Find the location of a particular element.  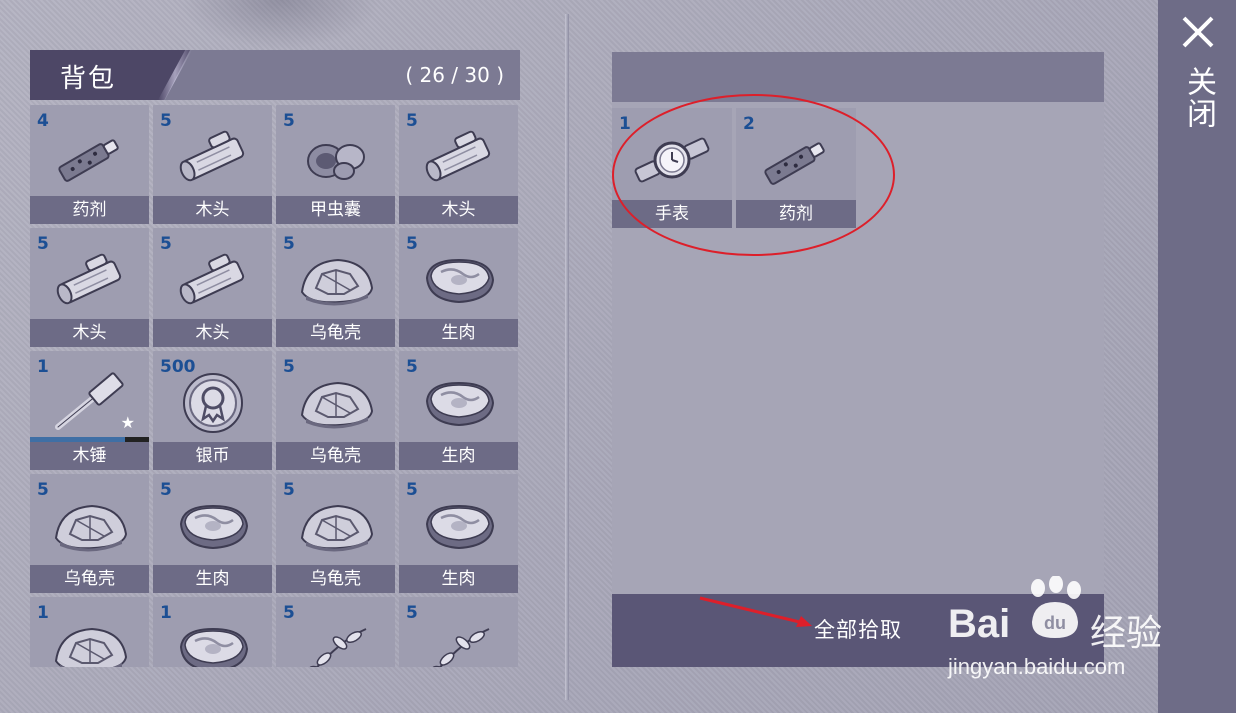

bag-item-slot: 500 银币 is located at coordinates (212, 410).